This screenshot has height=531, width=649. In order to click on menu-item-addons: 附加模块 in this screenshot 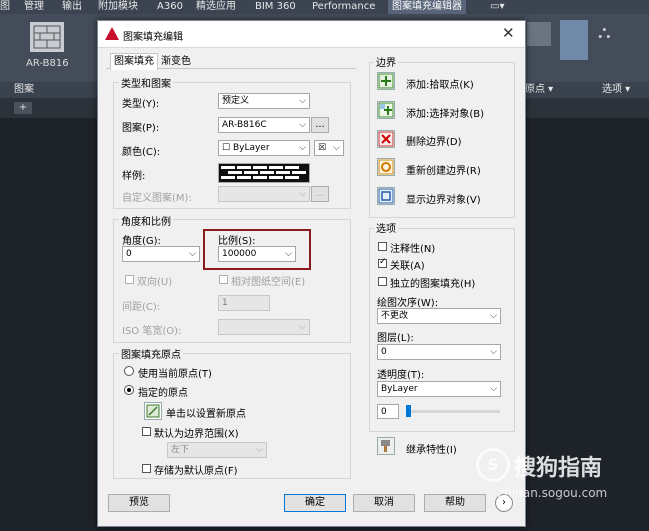, I will do `click(118, 7)`.